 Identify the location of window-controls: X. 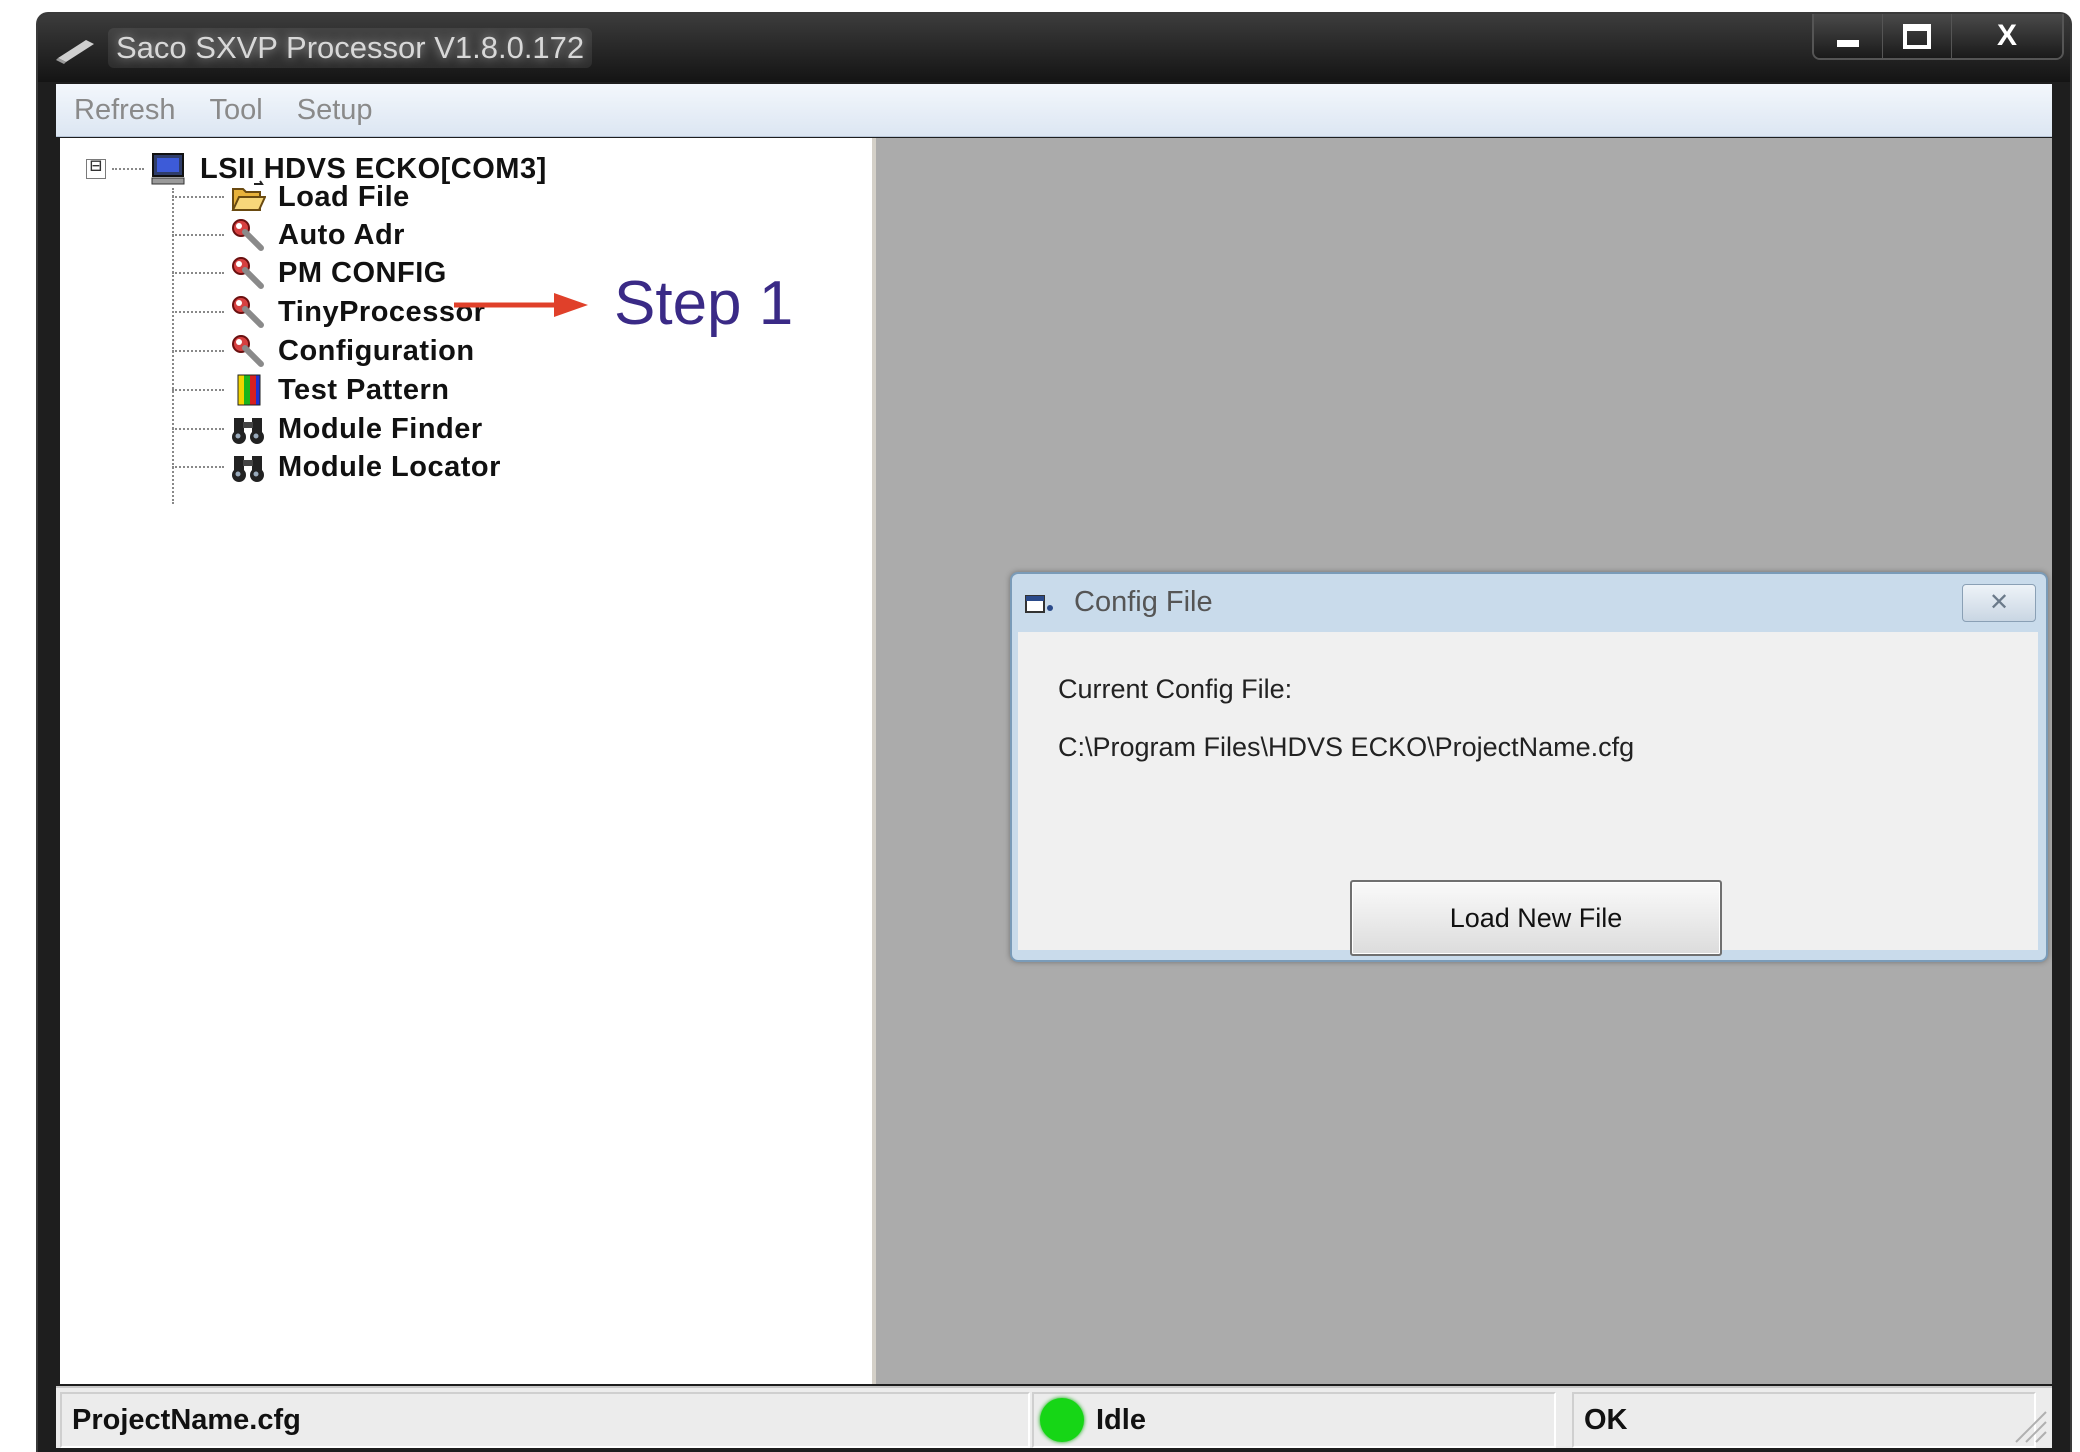
(1938, 37).